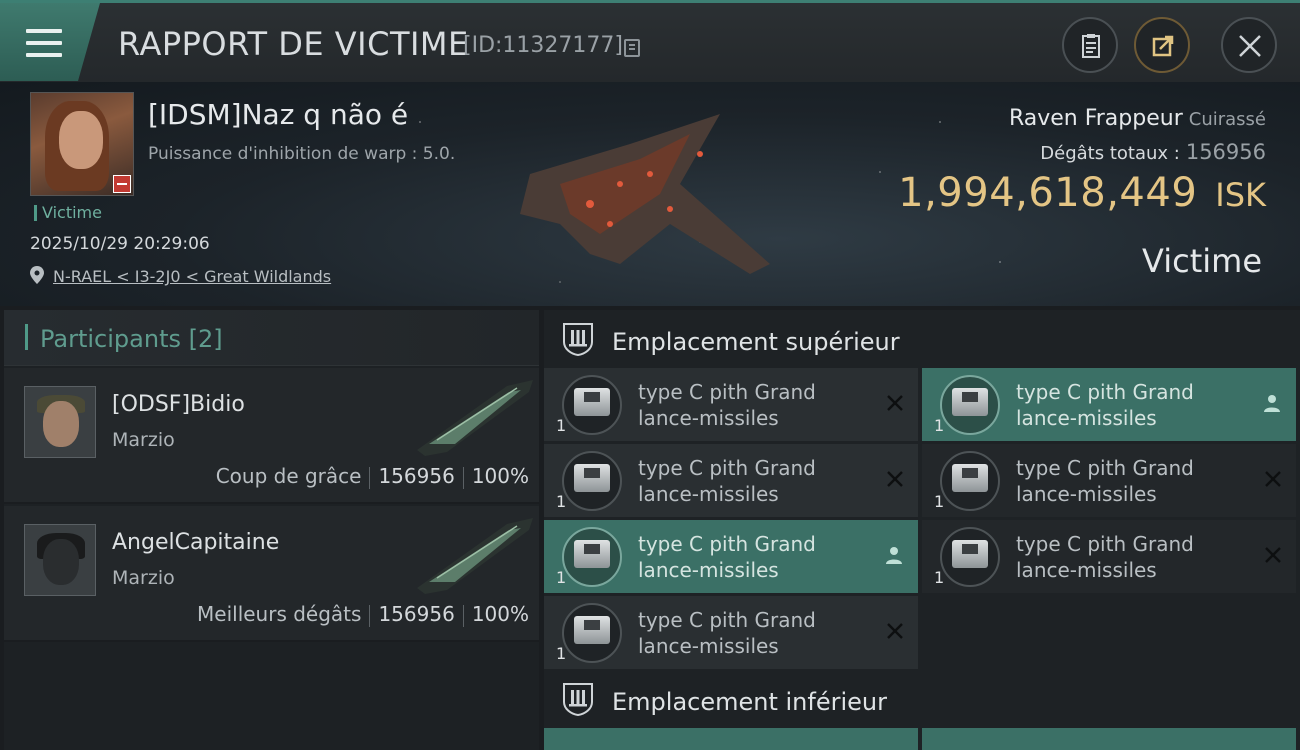 Image resolution: width=1300 pixels, height=750 pixels. What do you see at coordinates (302, 154) in the screenshot?
I see `victim-subtitle: Puissance d'inhibition de warp : 5.0.` at bounding box center [302, 154].